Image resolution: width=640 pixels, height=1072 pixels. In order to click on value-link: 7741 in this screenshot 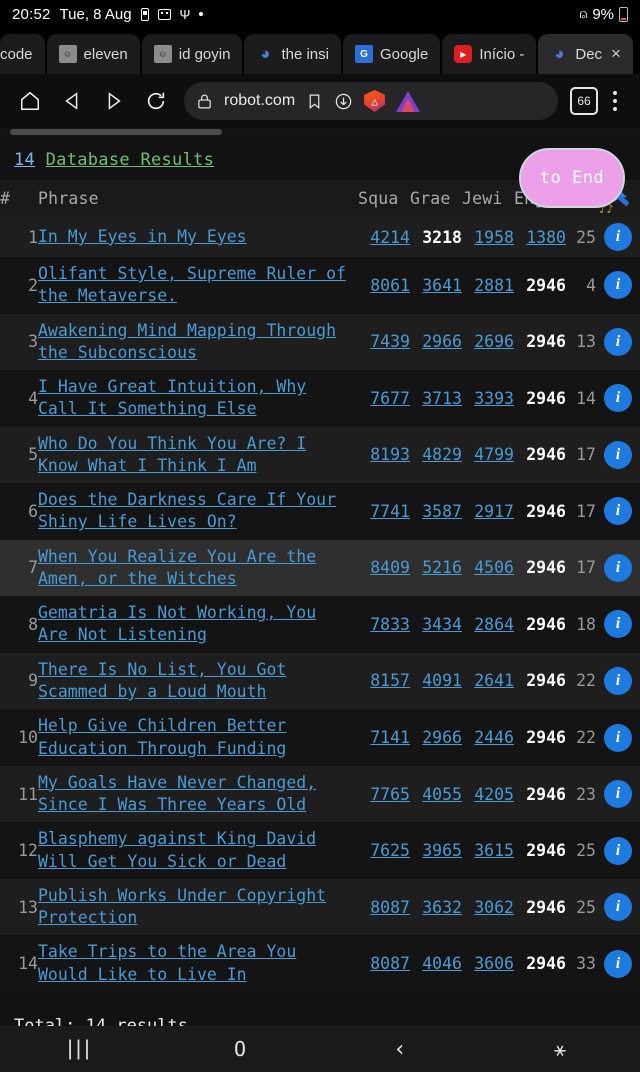, I will do `click(390, 511)`.